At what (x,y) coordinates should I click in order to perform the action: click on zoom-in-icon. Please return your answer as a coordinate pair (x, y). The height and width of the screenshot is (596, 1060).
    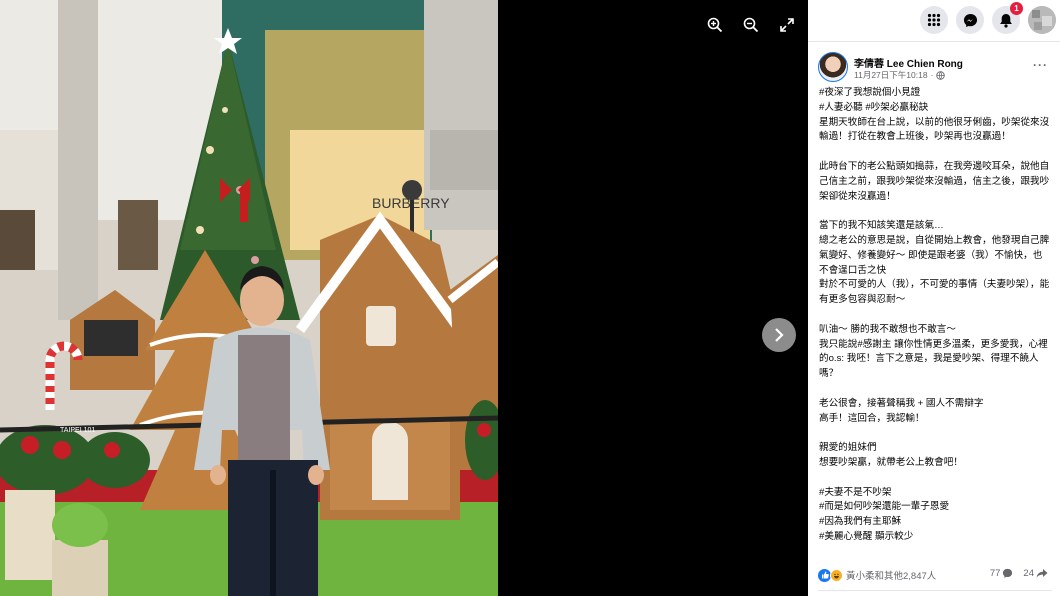
    Looking at the image, I should click on (715, 25).